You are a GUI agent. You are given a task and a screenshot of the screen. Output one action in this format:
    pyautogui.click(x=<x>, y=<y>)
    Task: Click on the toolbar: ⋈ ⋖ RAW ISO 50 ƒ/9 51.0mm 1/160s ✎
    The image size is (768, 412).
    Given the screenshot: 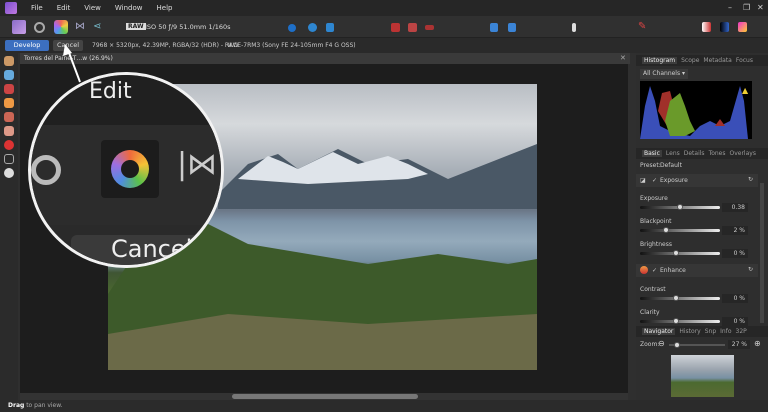 What is the action you would take?
    pyautogui.click(x=384, y=27)
    